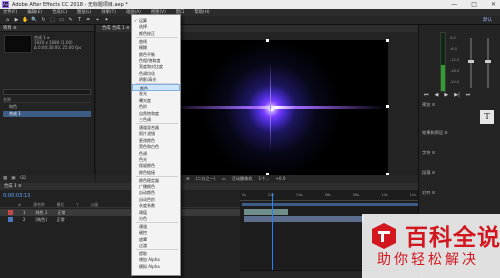  Describe the element at coordinates (143, 20) in the screenshot. I see `context-menu-item-label: 运算` at that location.